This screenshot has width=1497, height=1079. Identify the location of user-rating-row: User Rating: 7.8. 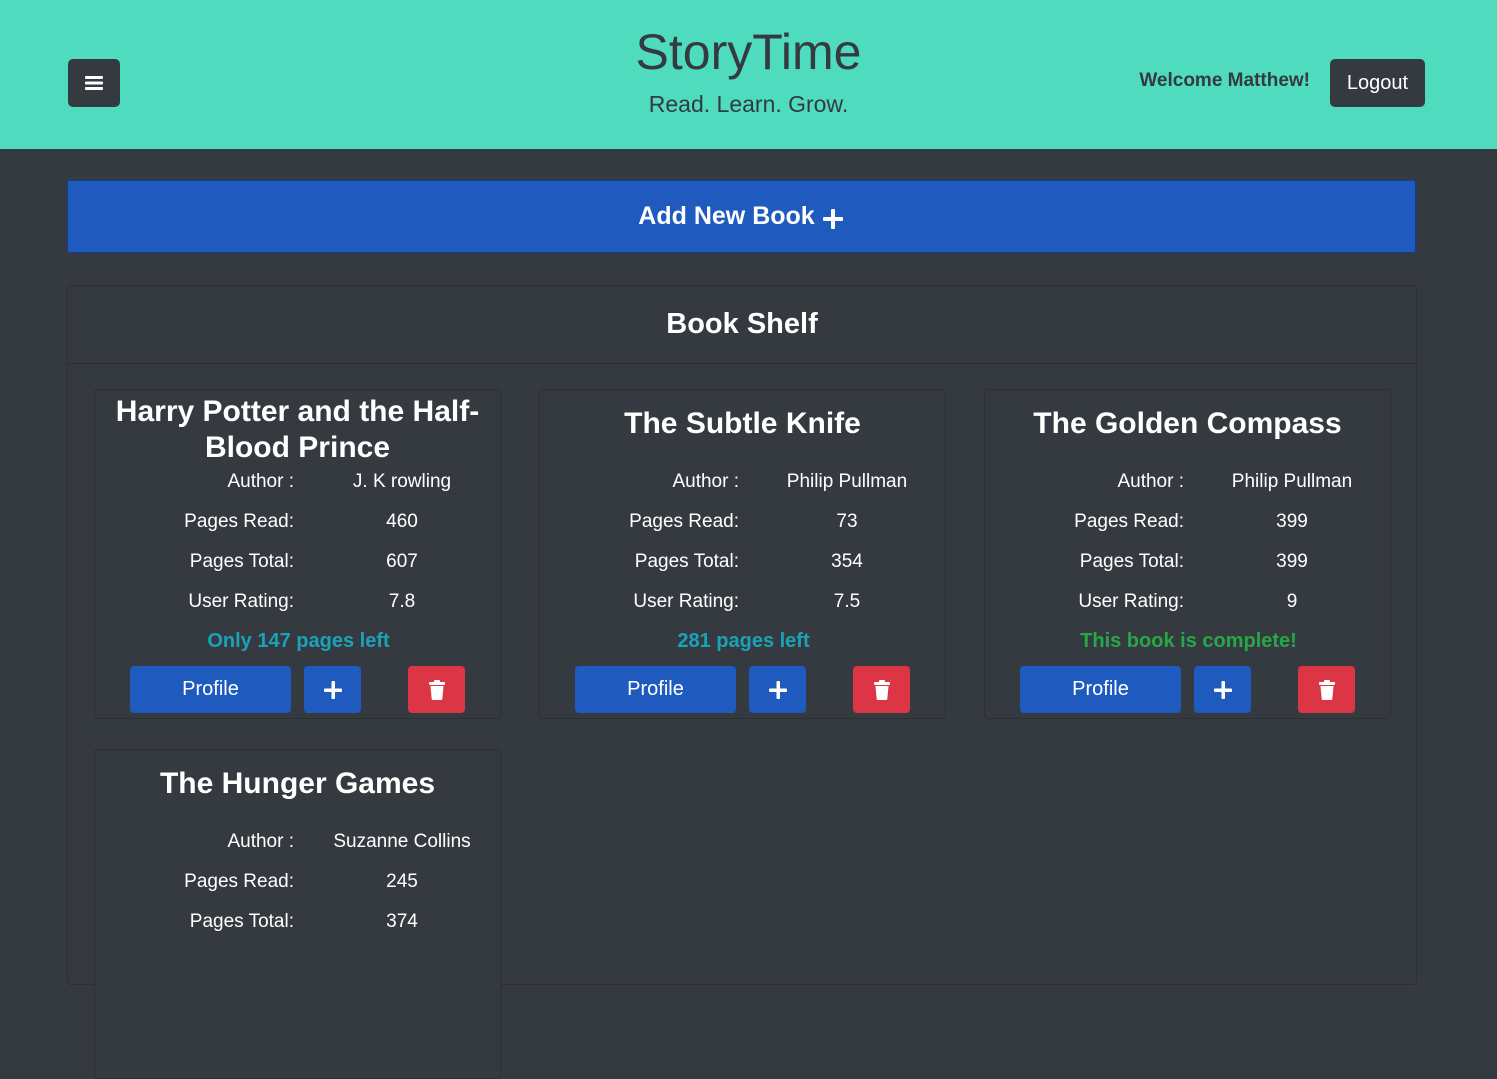
(298, 603).